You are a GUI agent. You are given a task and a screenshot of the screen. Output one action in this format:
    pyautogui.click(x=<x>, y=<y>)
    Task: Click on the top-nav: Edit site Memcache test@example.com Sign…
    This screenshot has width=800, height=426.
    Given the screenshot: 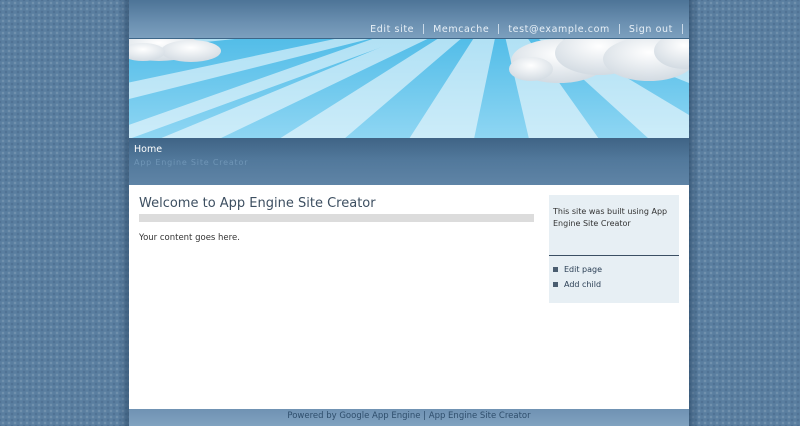 What is the action you would take?
    pyautogui.click(x=522, y=29)
    